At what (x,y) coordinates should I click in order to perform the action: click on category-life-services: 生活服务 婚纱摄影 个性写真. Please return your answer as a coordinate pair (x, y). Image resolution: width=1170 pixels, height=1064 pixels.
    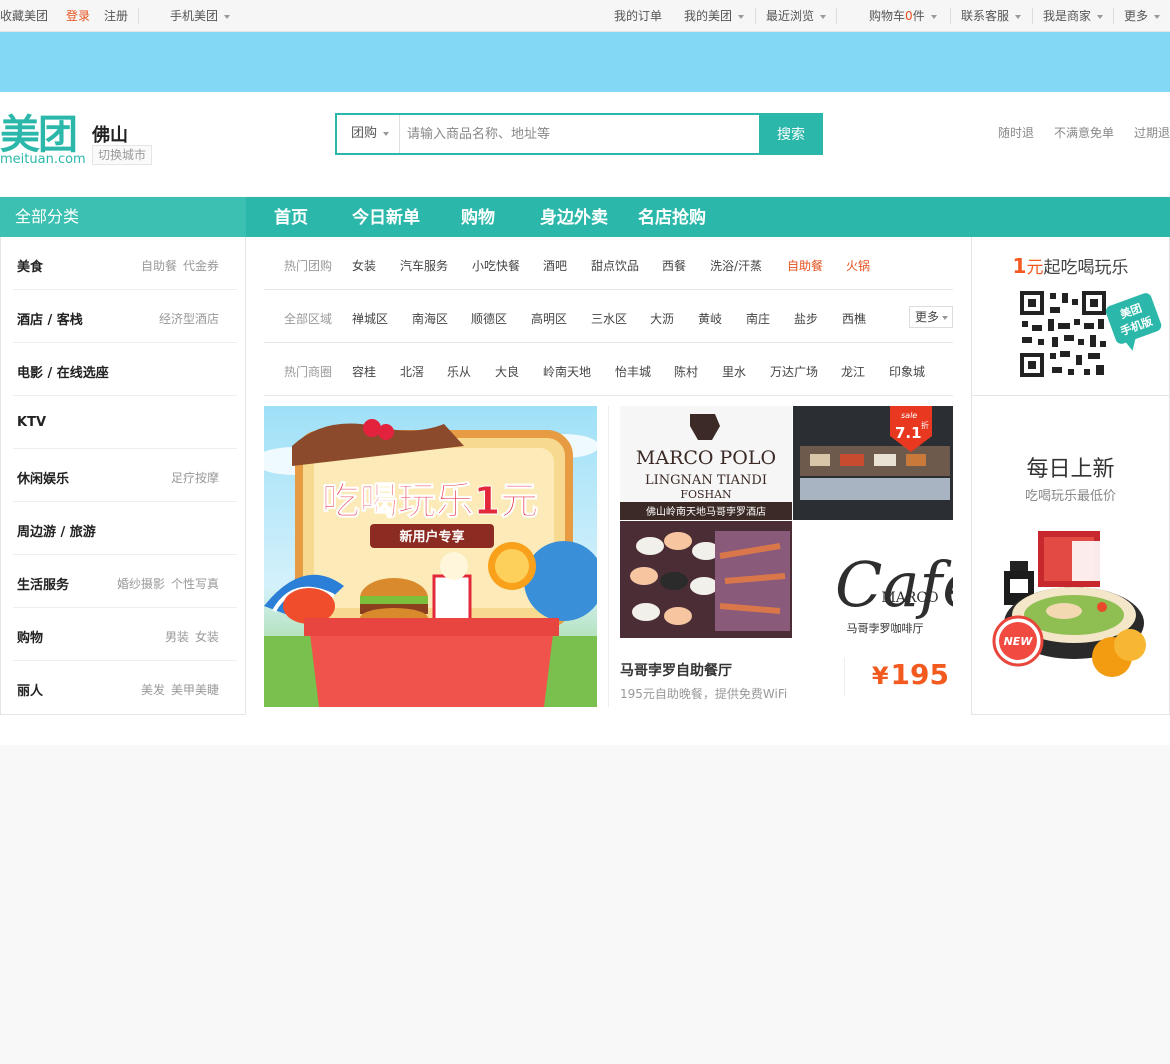
    Looking at the image, I should click on (125, 581).